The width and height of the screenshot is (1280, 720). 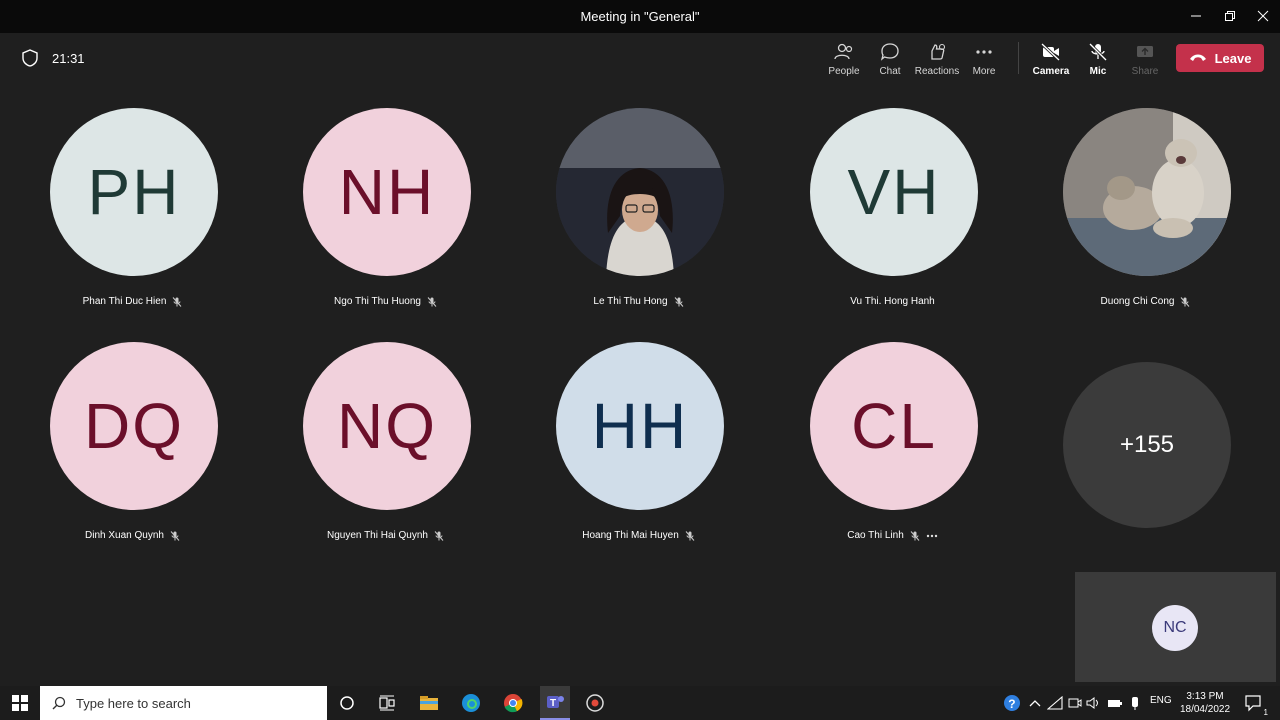 I want to click on toolbar-divider, so click(x=1018, y=58).